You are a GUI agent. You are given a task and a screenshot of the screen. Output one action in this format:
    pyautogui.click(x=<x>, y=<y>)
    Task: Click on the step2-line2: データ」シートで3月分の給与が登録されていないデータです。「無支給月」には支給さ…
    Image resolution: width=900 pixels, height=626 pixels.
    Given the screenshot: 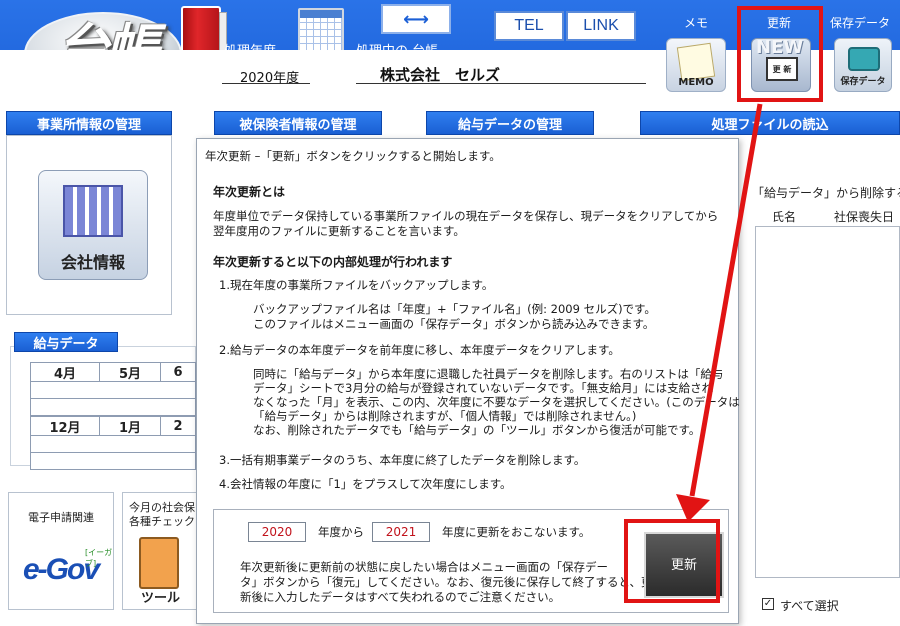 What is the action you would take?
    pyautogui.click(x=483, y=388)
    